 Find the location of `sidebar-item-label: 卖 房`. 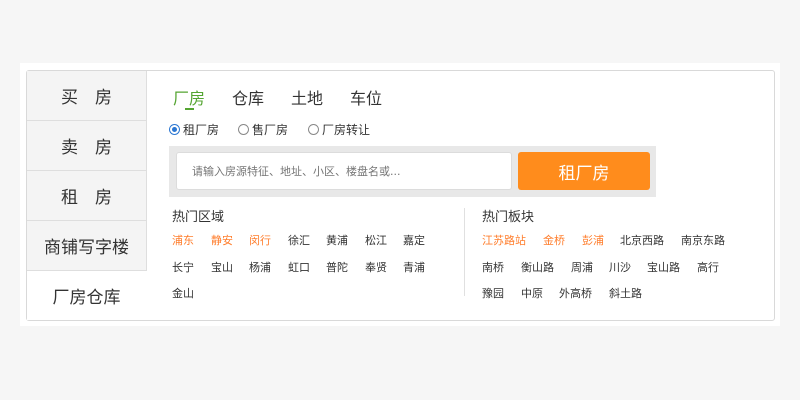

sidebar-item-label: 卖 房 is located at coordinates (86, 148).